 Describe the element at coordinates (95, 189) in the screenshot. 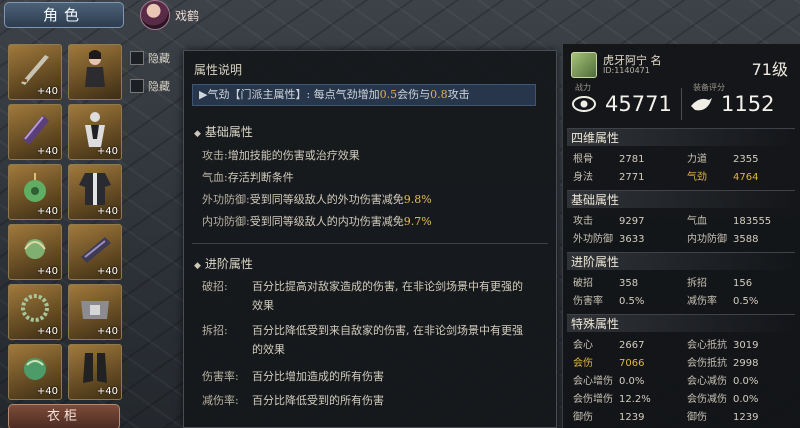

I see `robe-icon` at that location.